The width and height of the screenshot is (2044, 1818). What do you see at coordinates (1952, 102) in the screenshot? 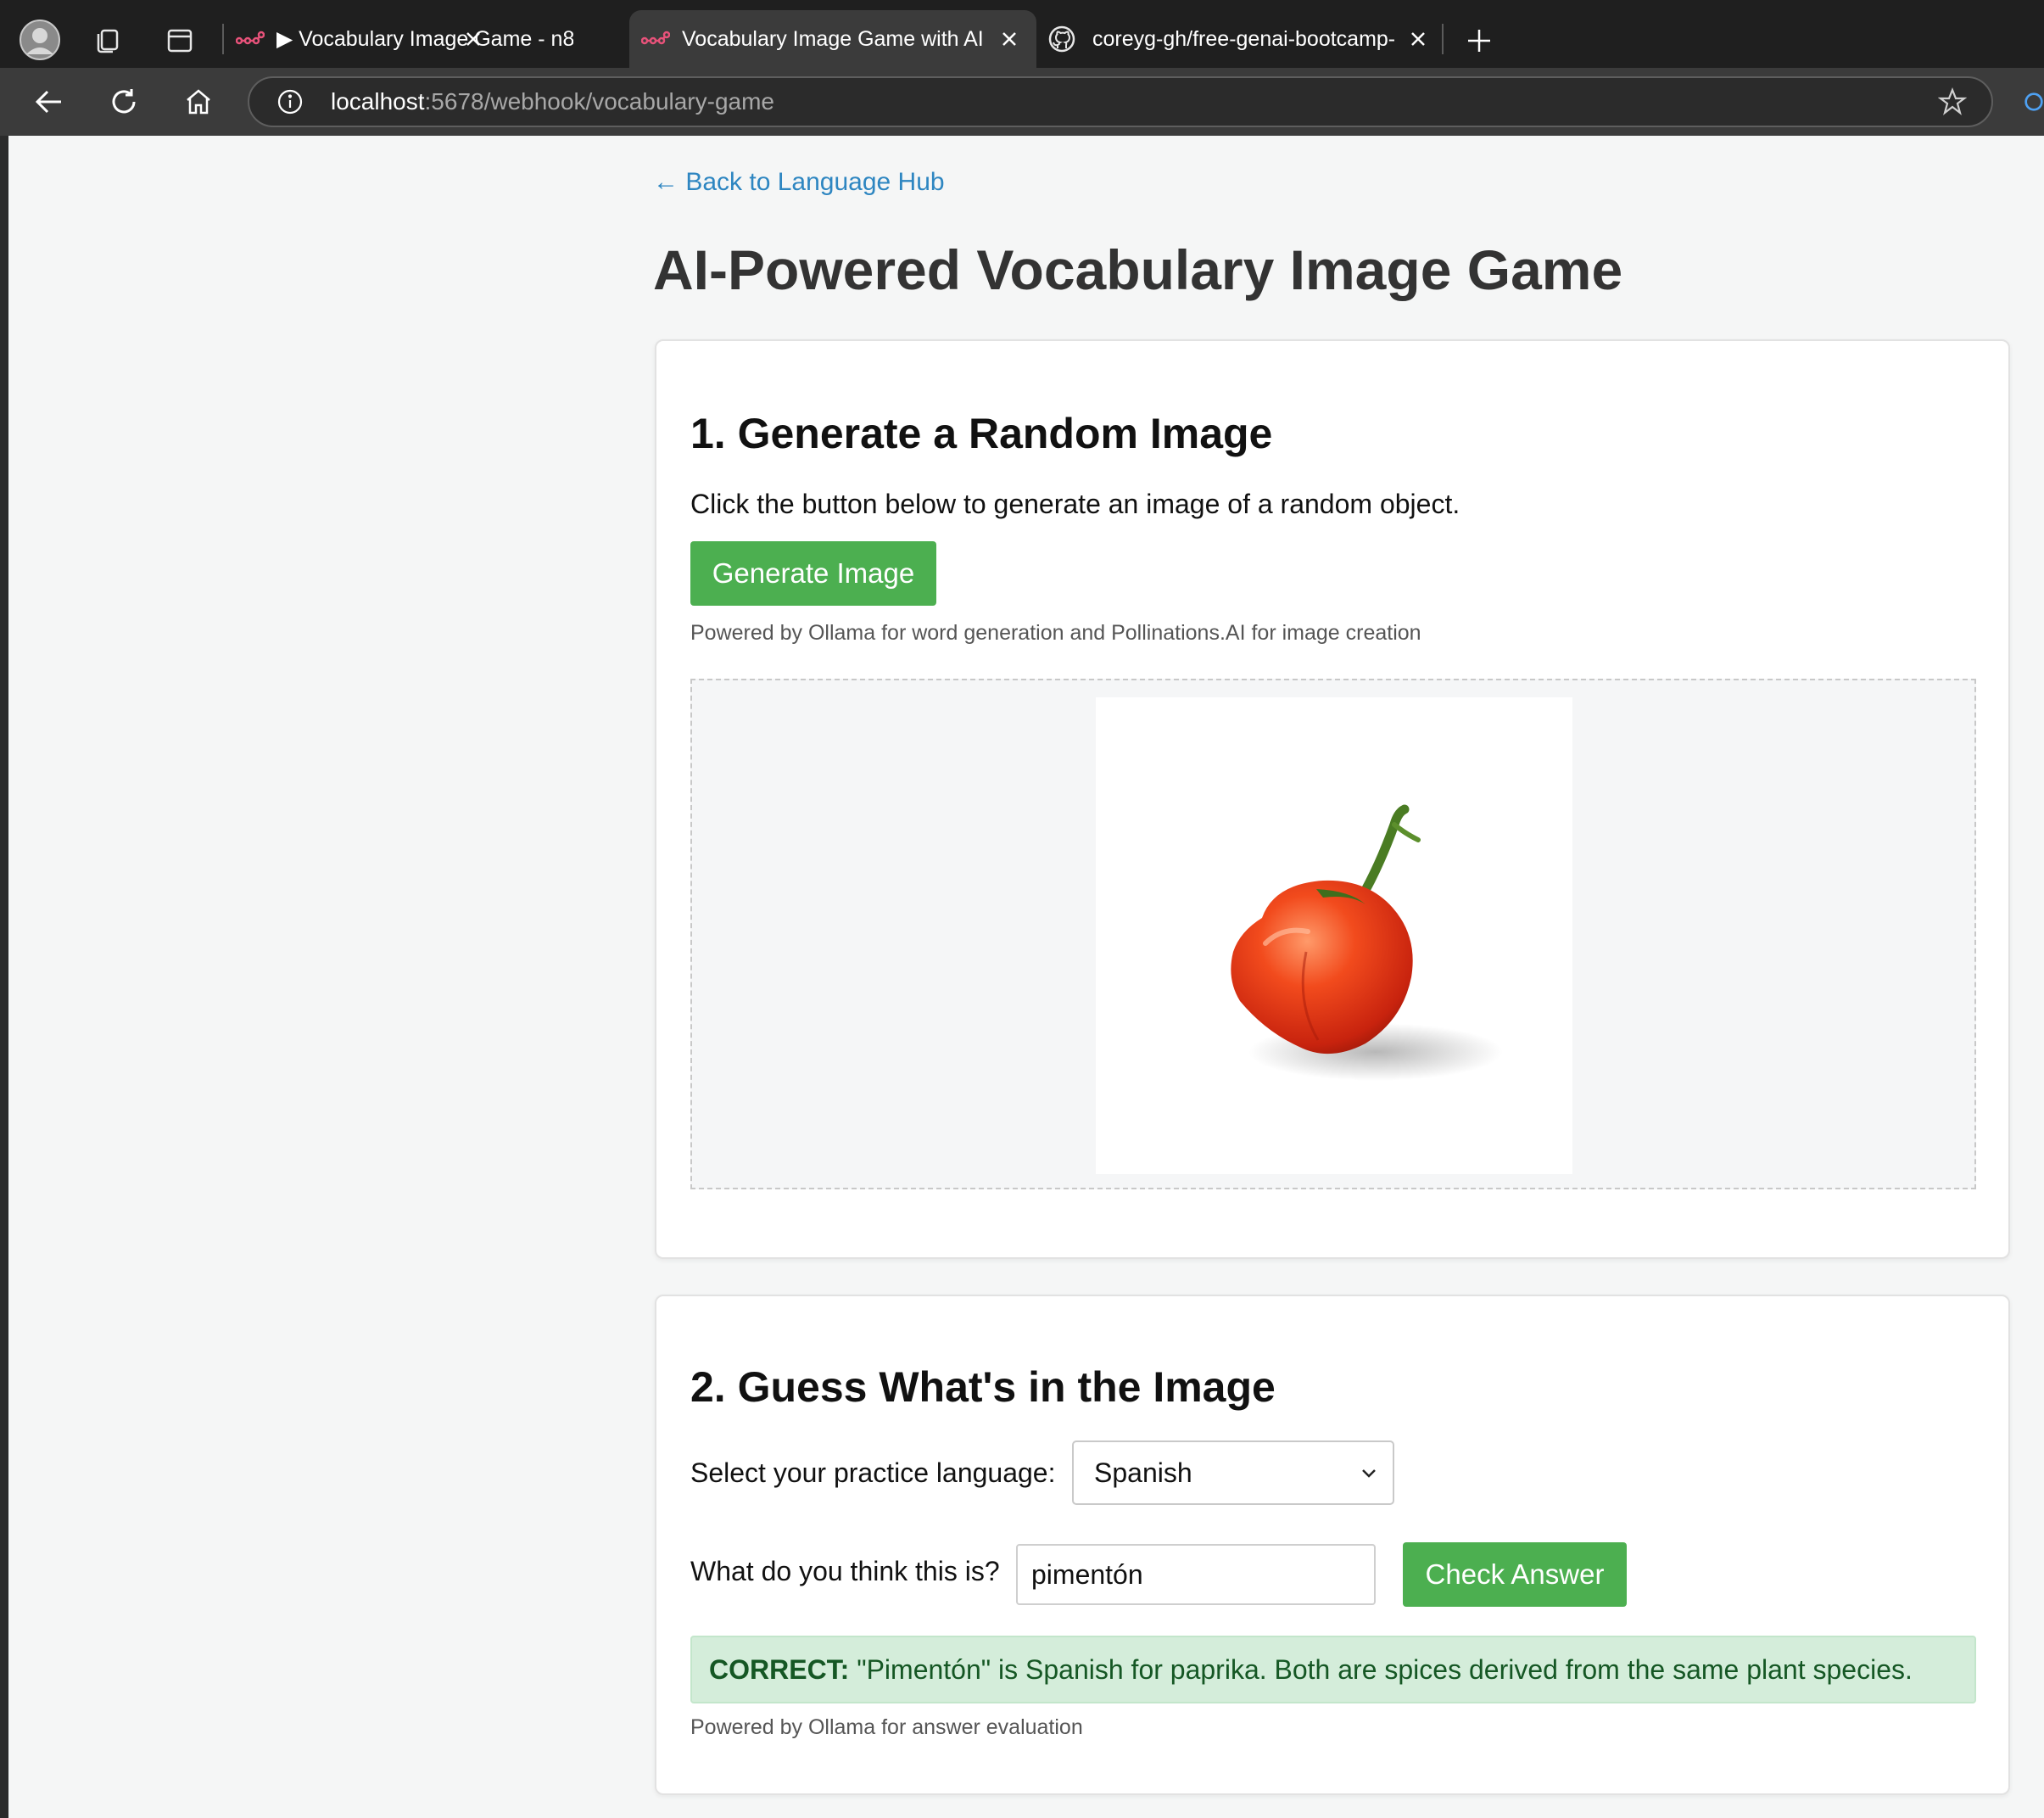
I see `favorite-star-icon` at bounding box center [1952, 102].